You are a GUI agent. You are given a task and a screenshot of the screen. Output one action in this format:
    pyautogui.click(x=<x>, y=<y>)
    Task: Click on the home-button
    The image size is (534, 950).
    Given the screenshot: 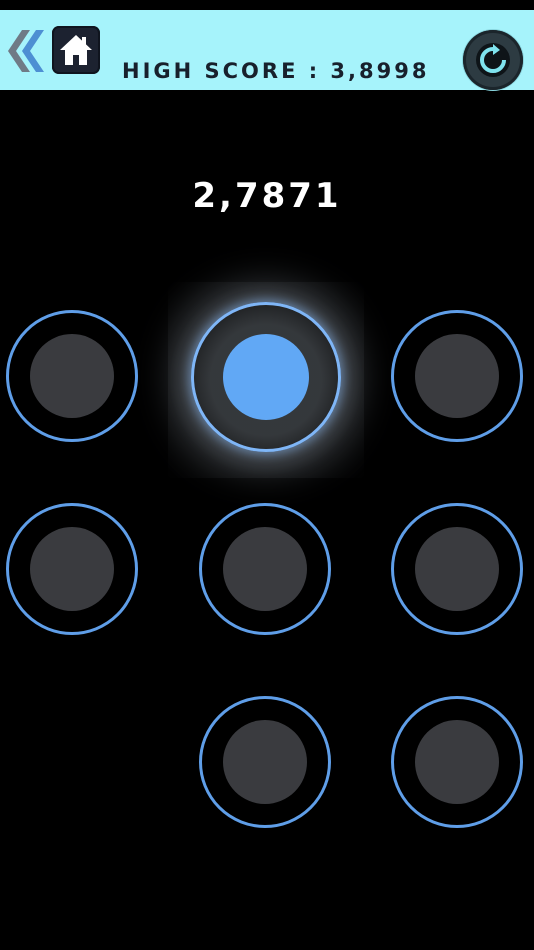 What is the action you would take?
    pyautogui.click(x=76, y=50)
    